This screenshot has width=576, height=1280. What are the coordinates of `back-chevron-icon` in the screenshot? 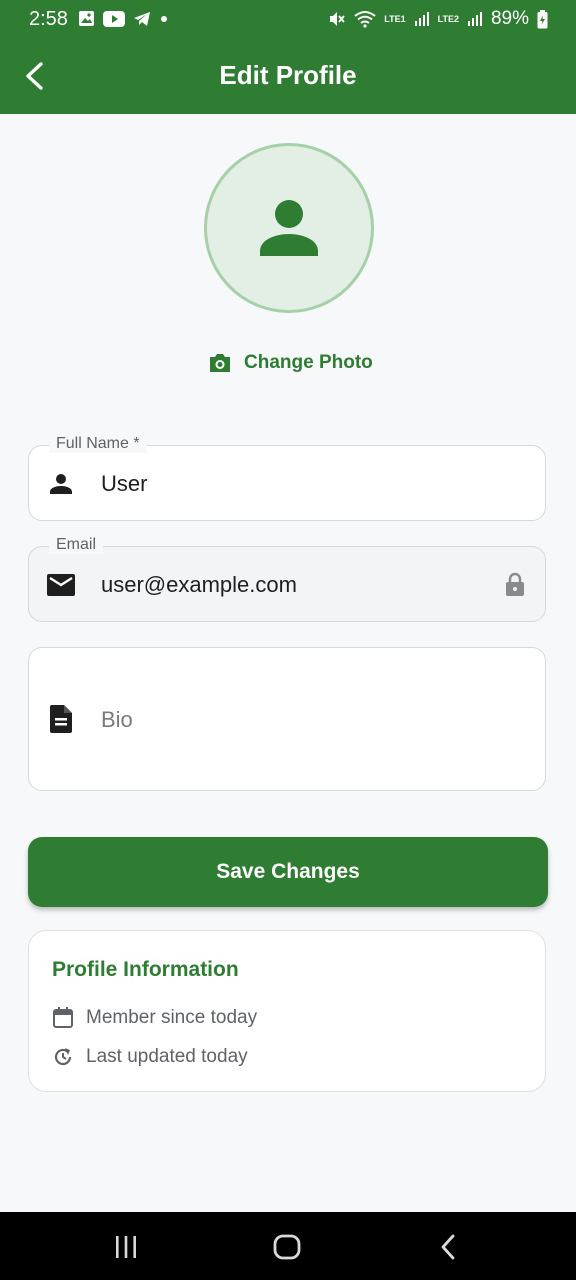 It's located at (448, 1247).